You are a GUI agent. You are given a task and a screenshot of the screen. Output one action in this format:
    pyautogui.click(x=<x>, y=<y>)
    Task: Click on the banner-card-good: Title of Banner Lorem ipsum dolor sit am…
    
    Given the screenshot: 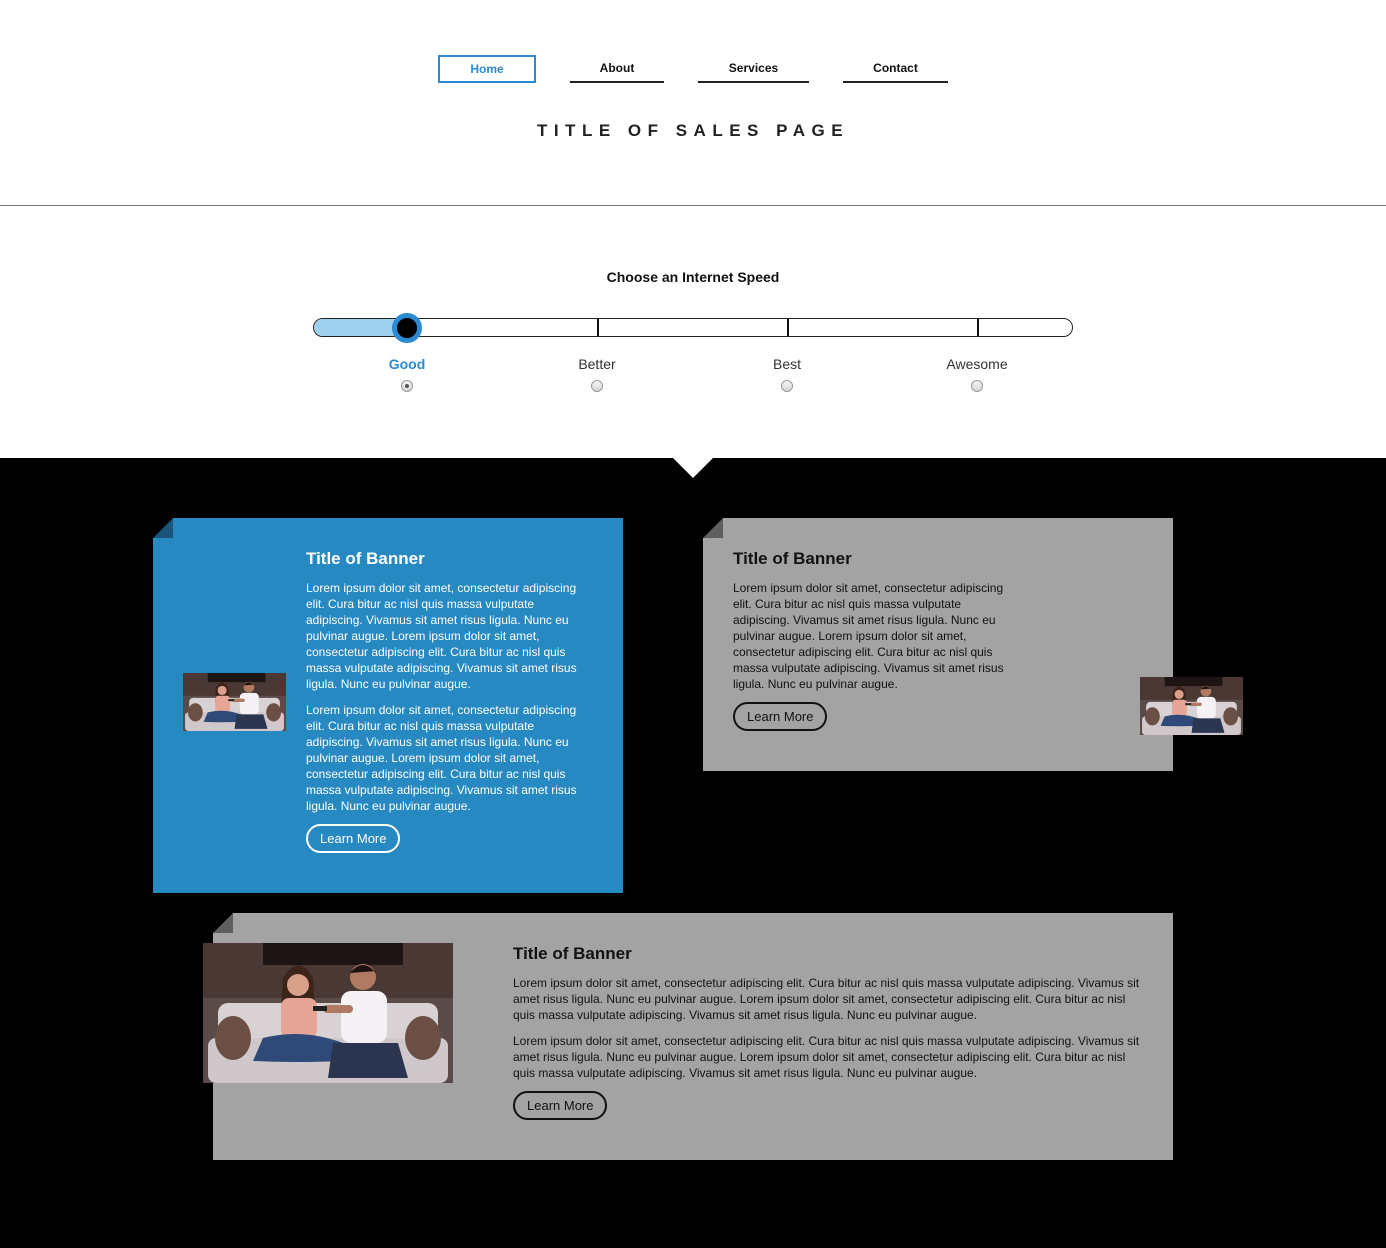 What is the action you would take?
    pyautogui.click(x=388, y=705)
    